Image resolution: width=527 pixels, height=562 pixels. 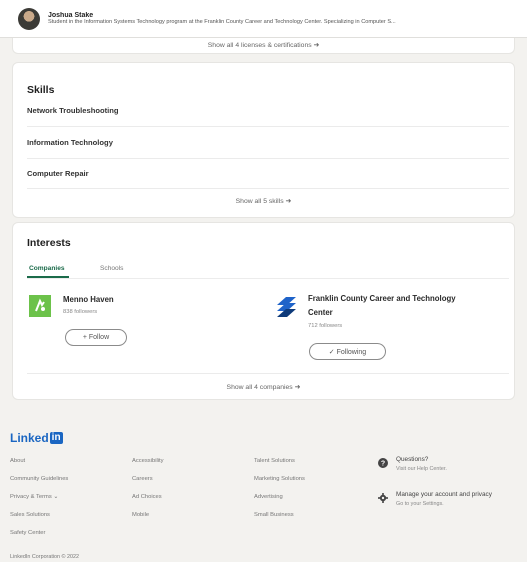 I want to click on footer-link-small-business: Small Business, so click(x=274, y=515).